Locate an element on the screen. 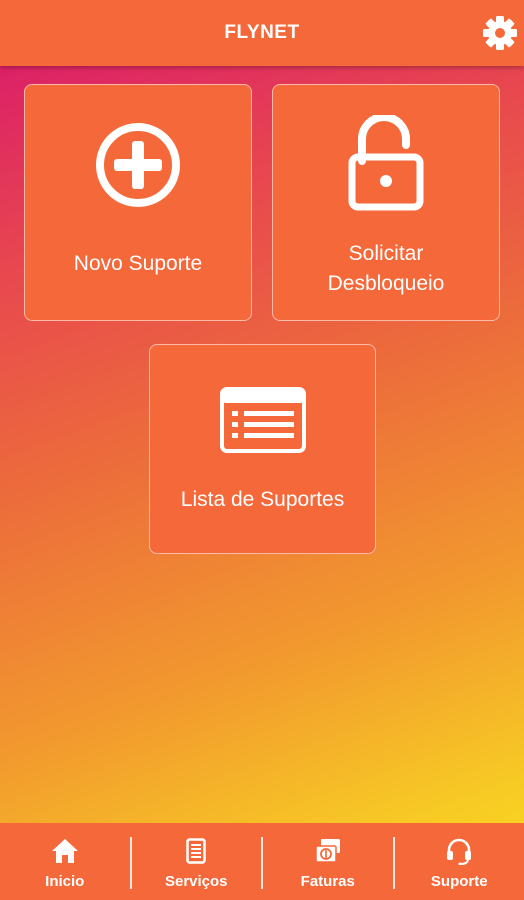  nav-item-servicos: Serviços is located at coordinates (197, 861).